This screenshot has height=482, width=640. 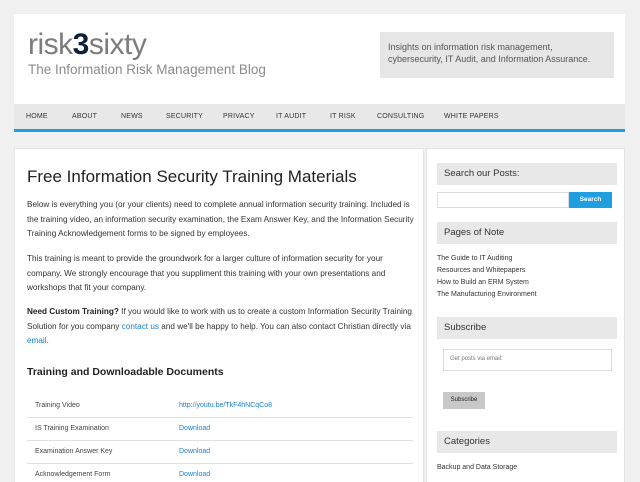 I want to click on category-link: Backup and Data Storage, so click(x=477, y=467).